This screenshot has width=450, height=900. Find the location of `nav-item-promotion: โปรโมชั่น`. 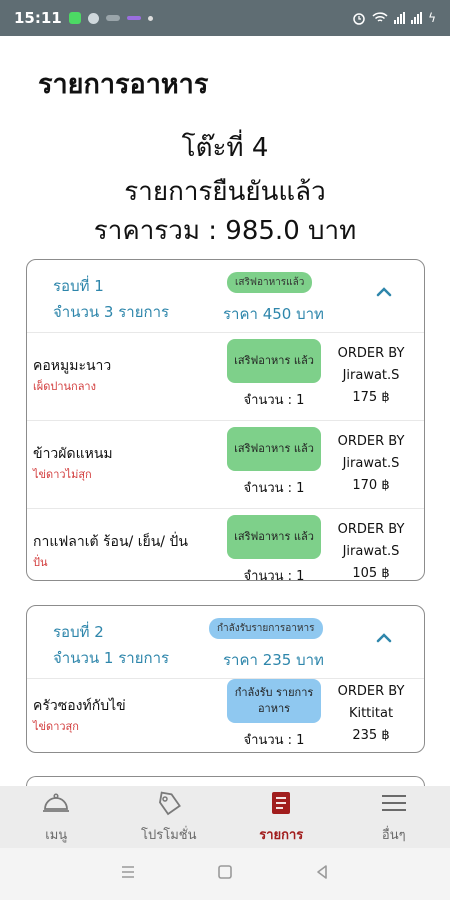

nav-item-promotion: โปรโมชั่น is located at coordinates (169, 817).